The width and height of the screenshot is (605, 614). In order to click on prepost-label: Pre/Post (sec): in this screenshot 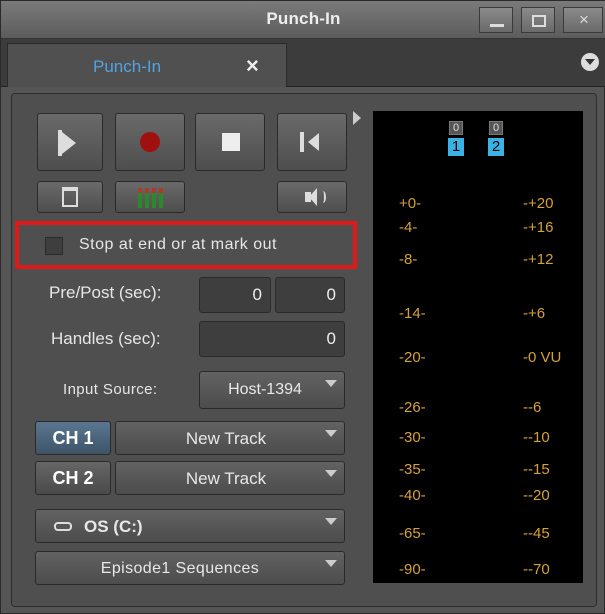, I will do `click(105, 292)`.